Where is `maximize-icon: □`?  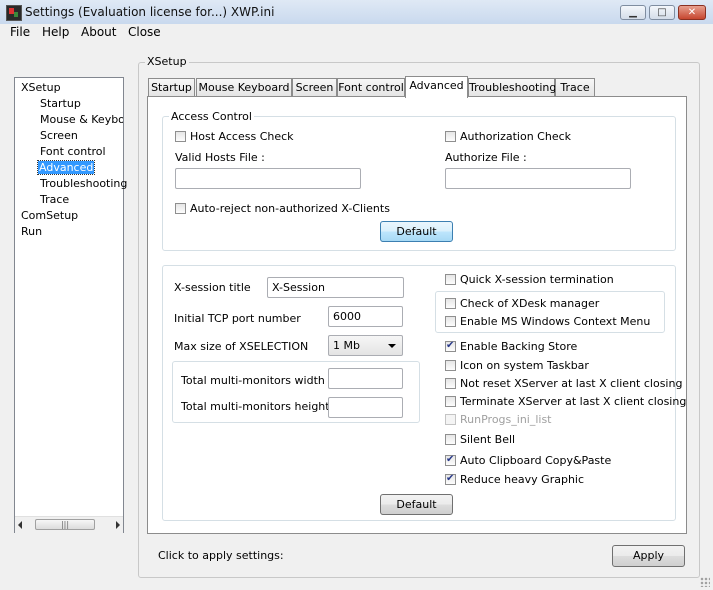
maximize-icon: □ is located at coordinates (662, 12).